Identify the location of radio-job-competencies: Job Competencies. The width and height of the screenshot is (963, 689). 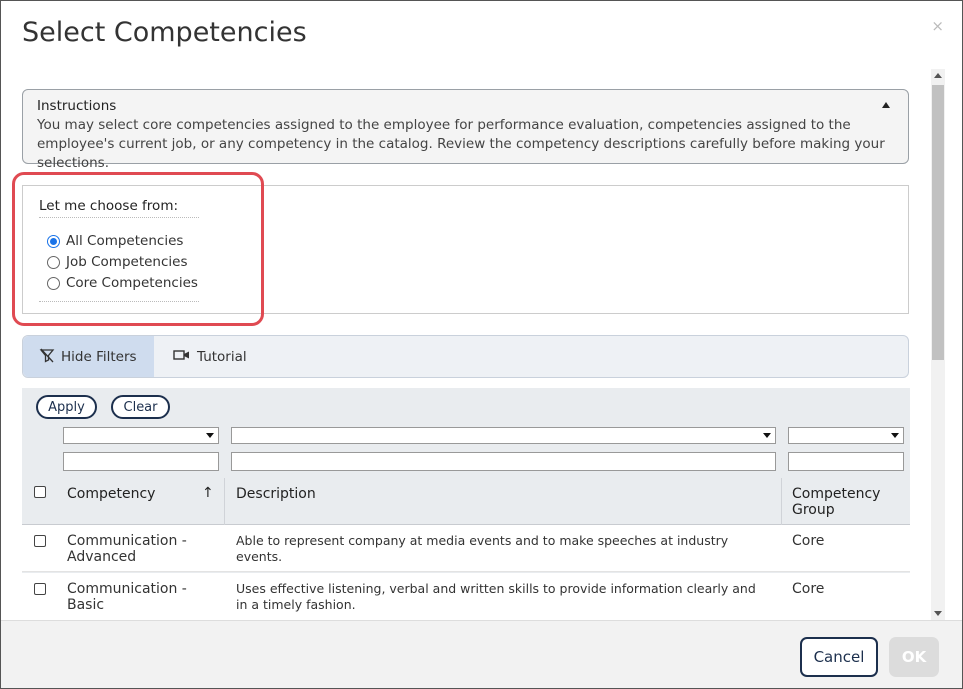
(117, 262).